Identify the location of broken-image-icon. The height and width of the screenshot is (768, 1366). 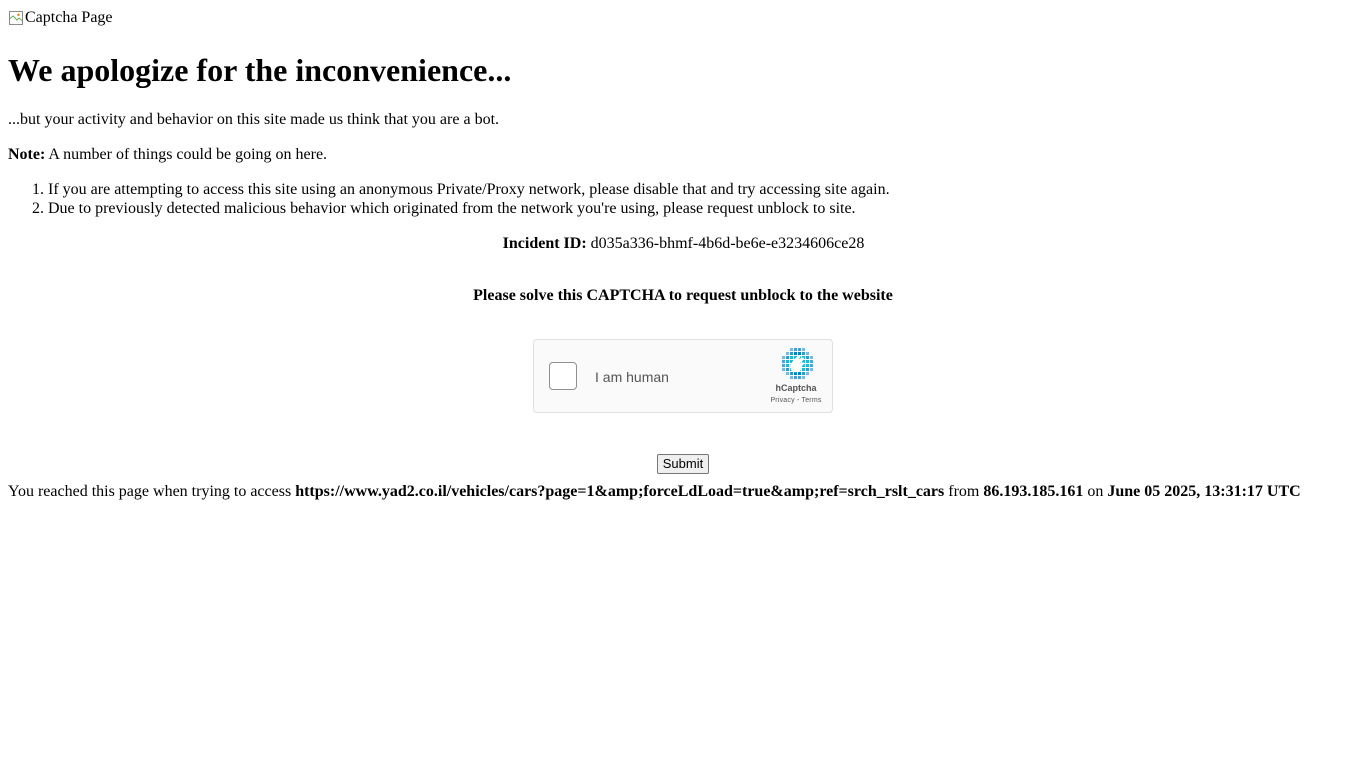
(16, 18).